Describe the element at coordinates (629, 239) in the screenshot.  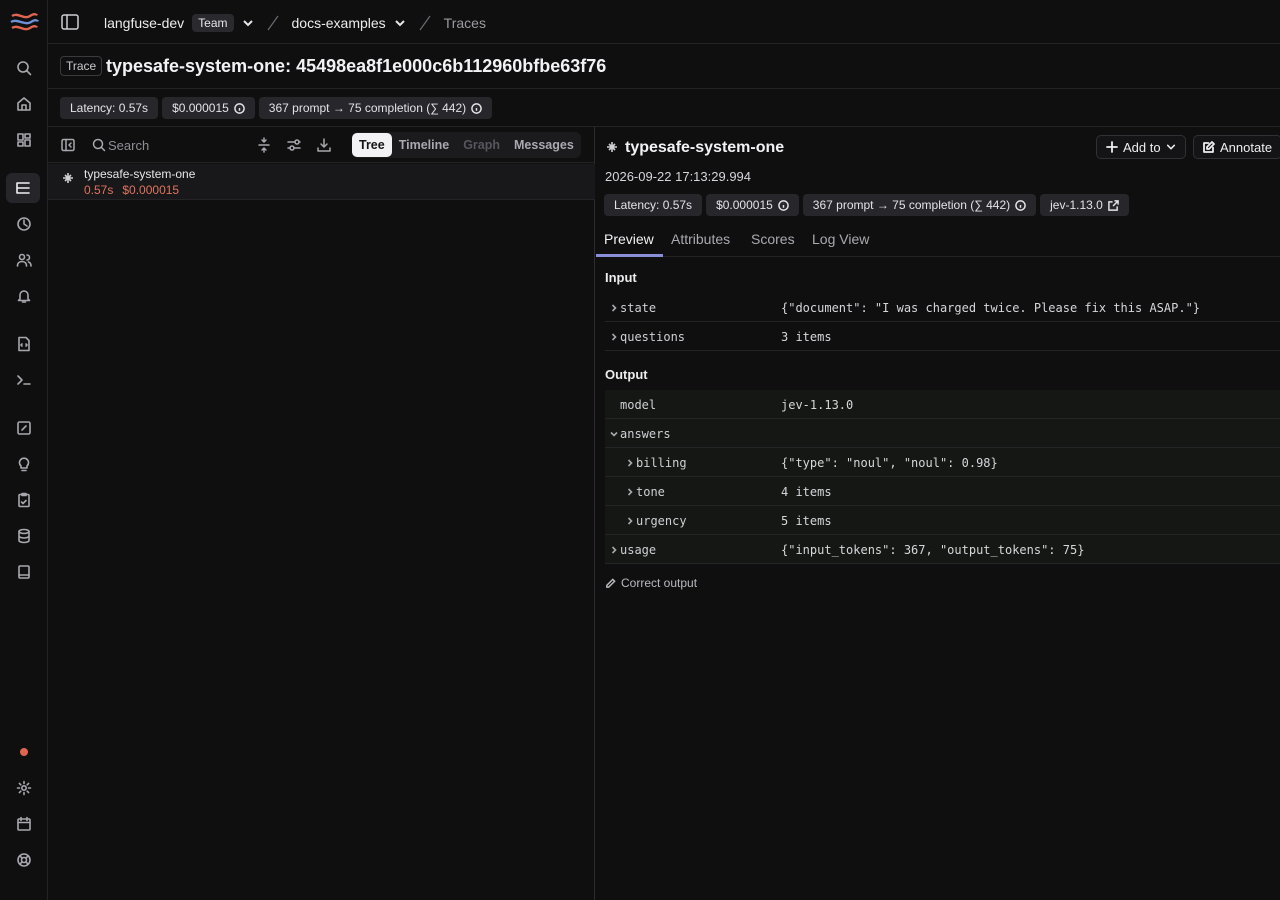
I see `tab-preview: Preview` at that location.